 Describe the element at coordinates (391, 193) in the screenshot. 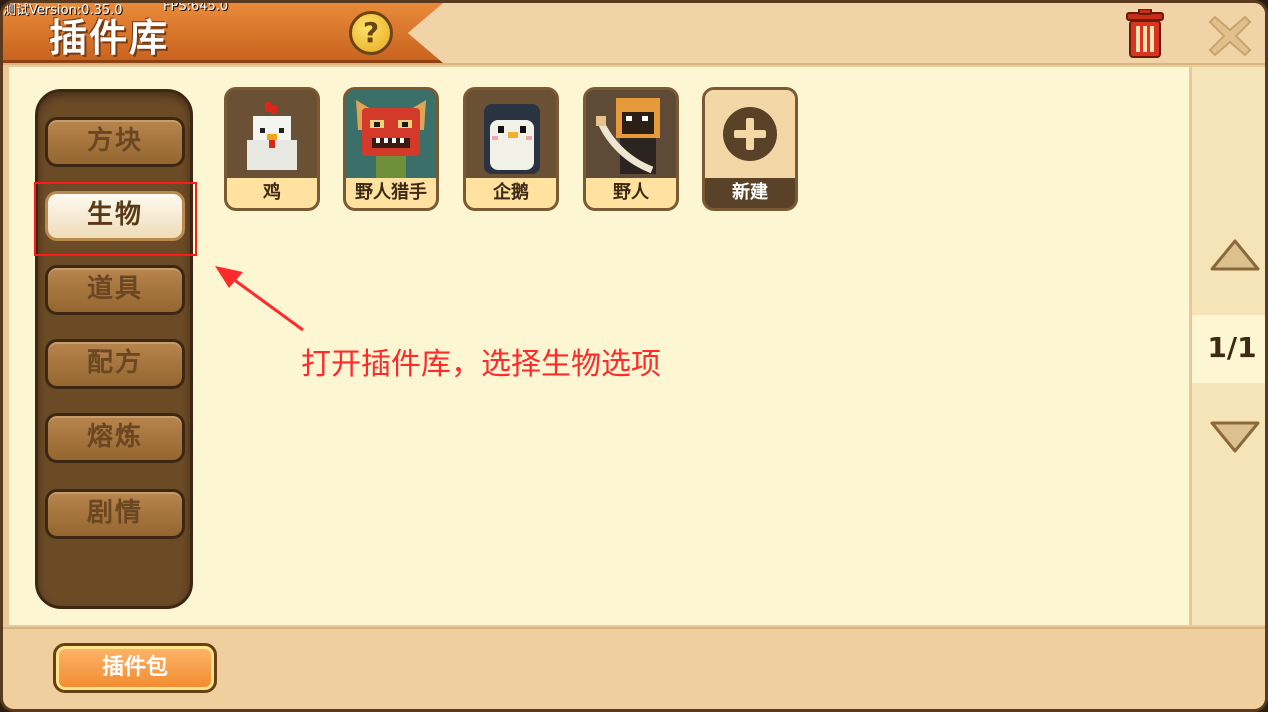

I see `plugin-card-label: 野人猎手` at that location.